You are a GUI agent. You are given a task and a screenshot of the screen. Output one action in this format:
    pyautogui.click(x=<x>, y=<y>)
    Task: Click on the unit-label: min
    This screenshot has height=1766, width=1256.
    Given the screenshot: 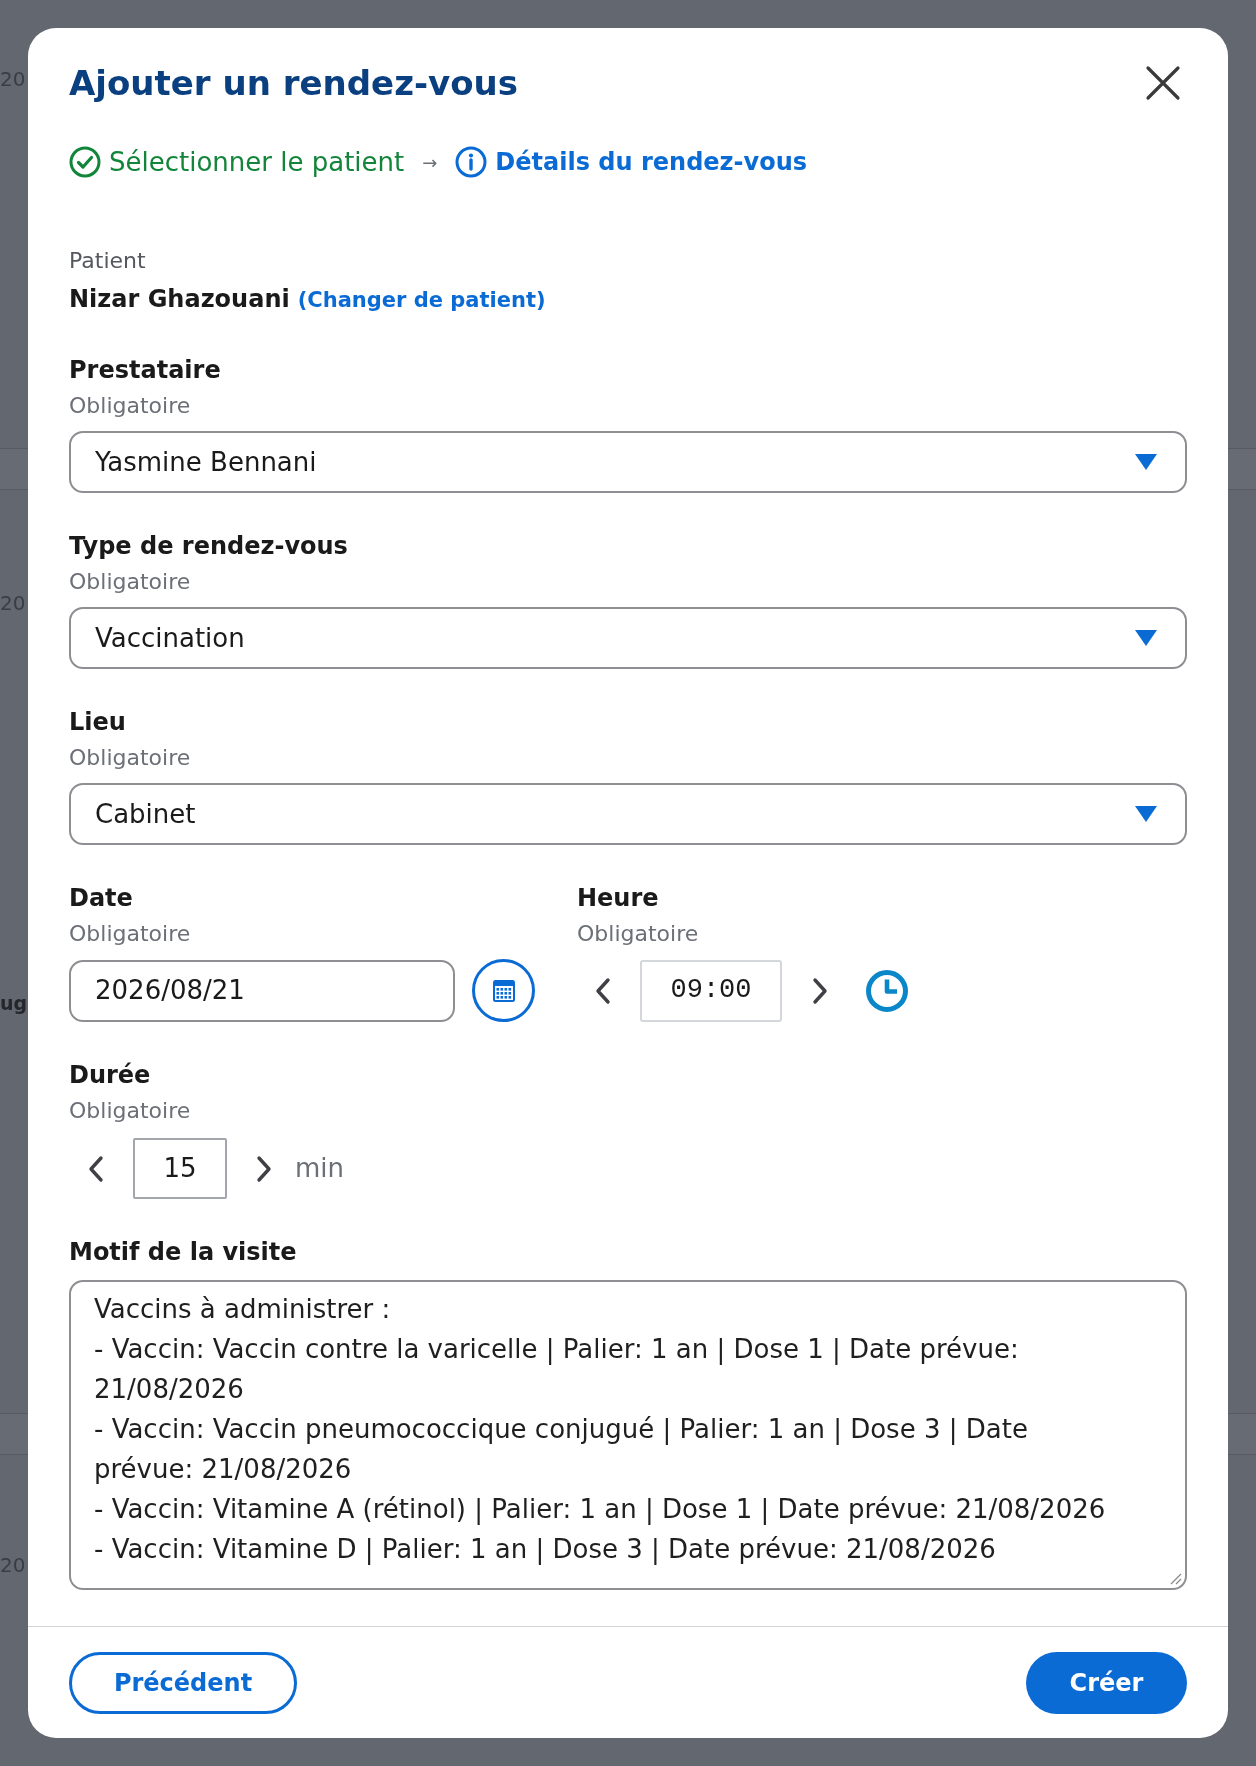 What is the action you would take?
    pyautogui.click(x=320, y=1168)
    